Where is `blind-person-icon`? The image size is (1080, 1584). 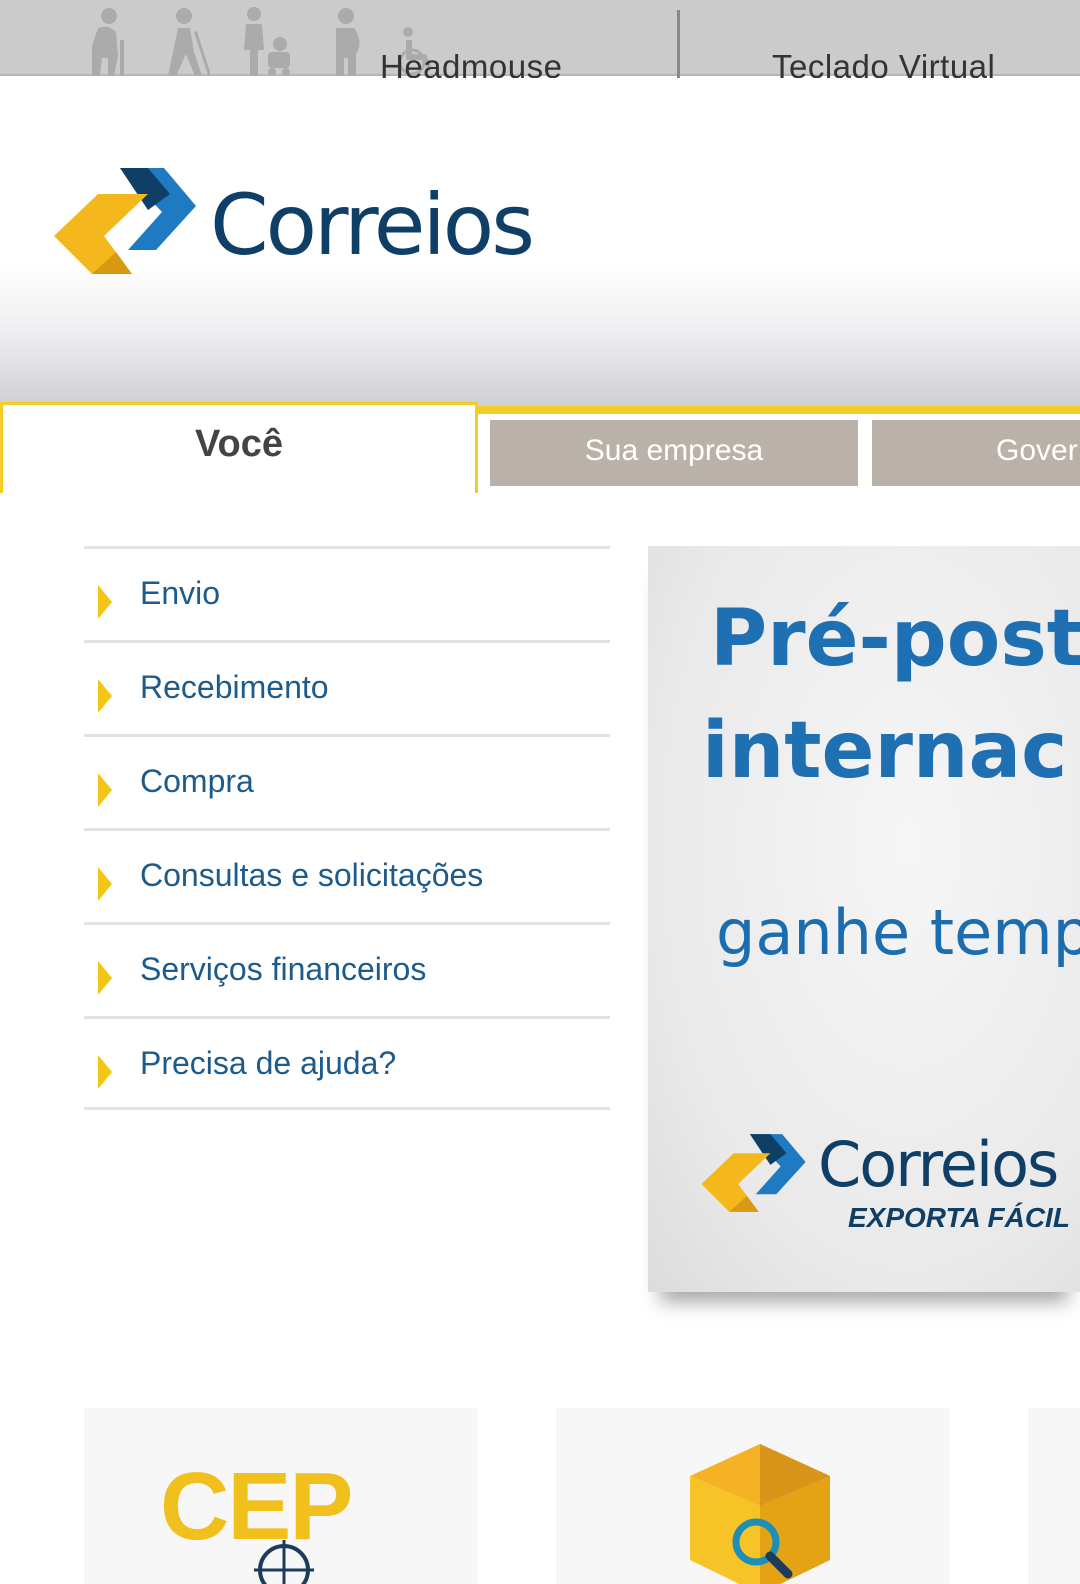
blind-person-icon is located at coordinates (187, 41).